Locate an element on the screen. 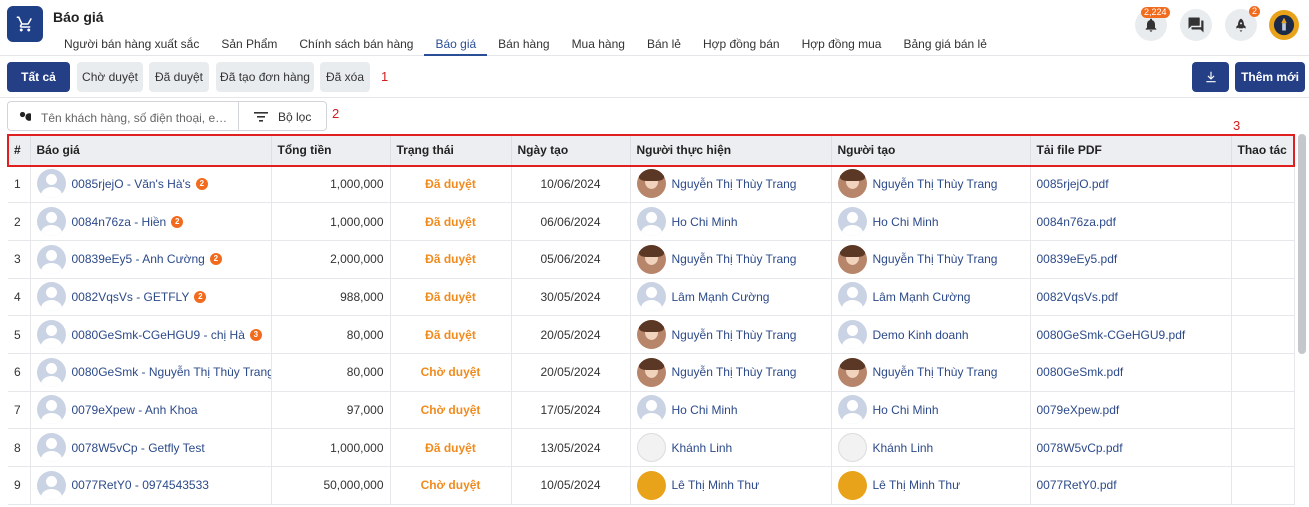  creator-name: Lê Thị Minh Thư is located at coordinates (917, 485).